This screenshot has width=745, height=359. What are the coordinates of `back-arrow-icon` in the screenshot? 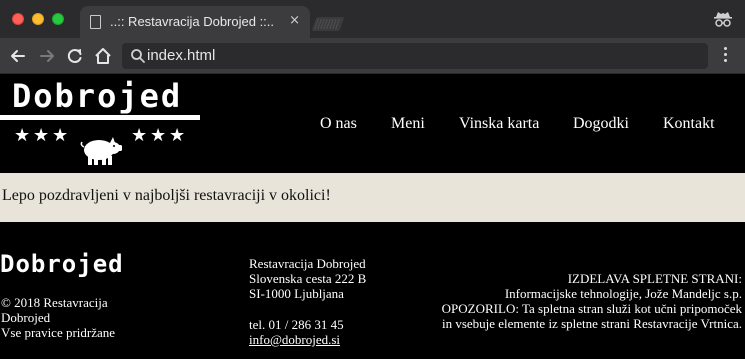 It's located at (18, 56).